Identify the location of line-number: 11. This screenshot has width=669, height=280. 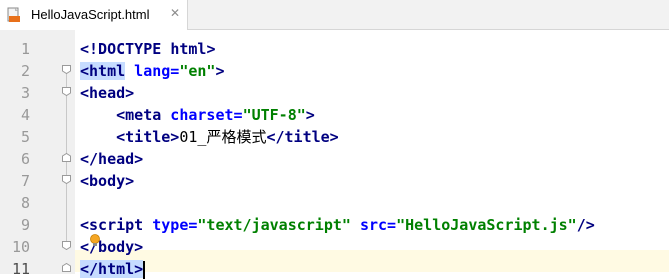
(20, 269).